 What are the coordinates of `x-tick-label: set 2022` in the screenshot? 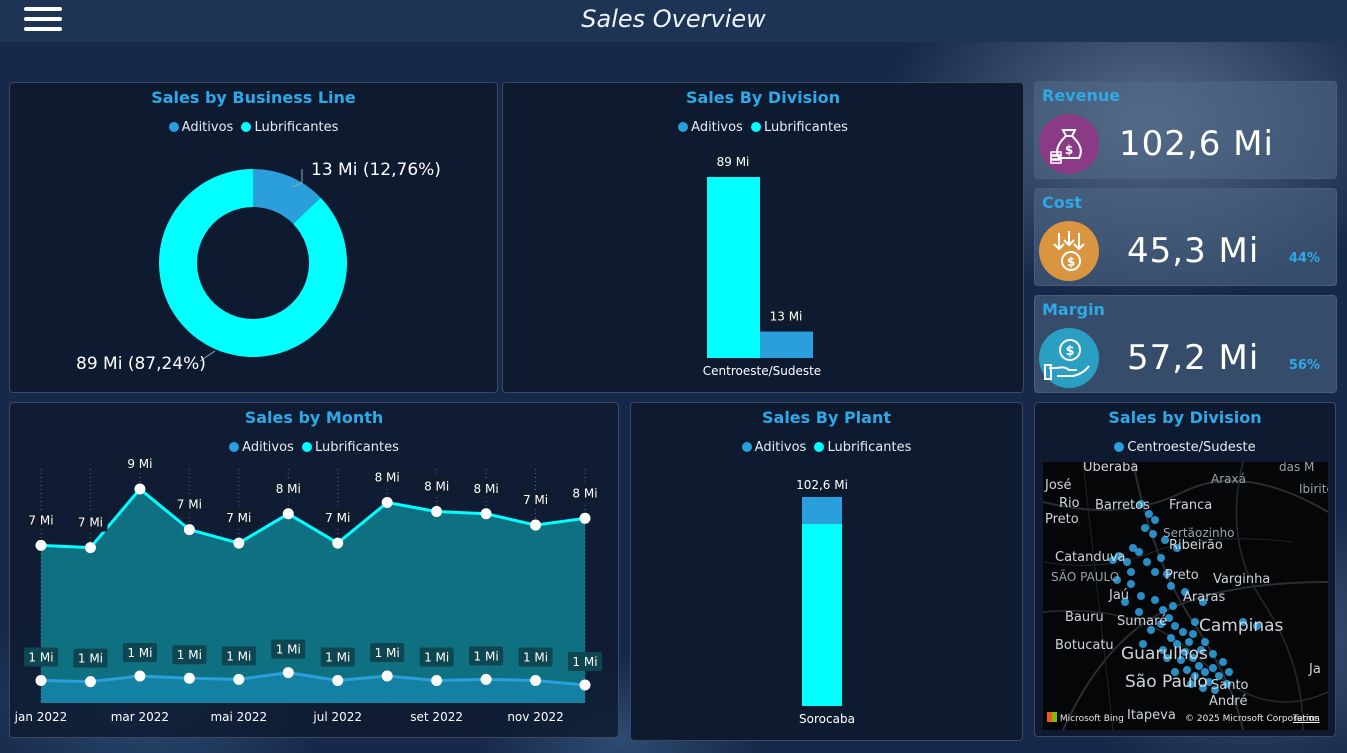 It's located at (436, 717).